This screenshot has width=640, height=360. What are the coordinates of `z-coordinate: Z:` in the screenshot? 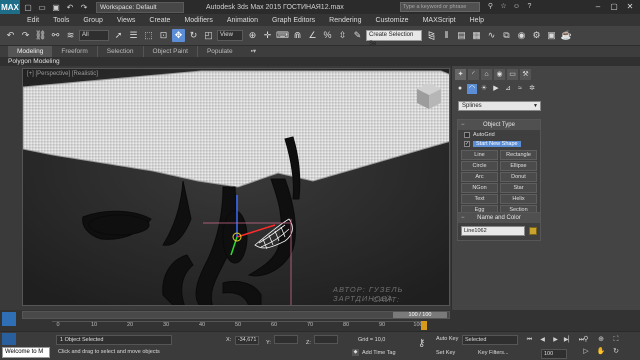 It's located at (322, 340).